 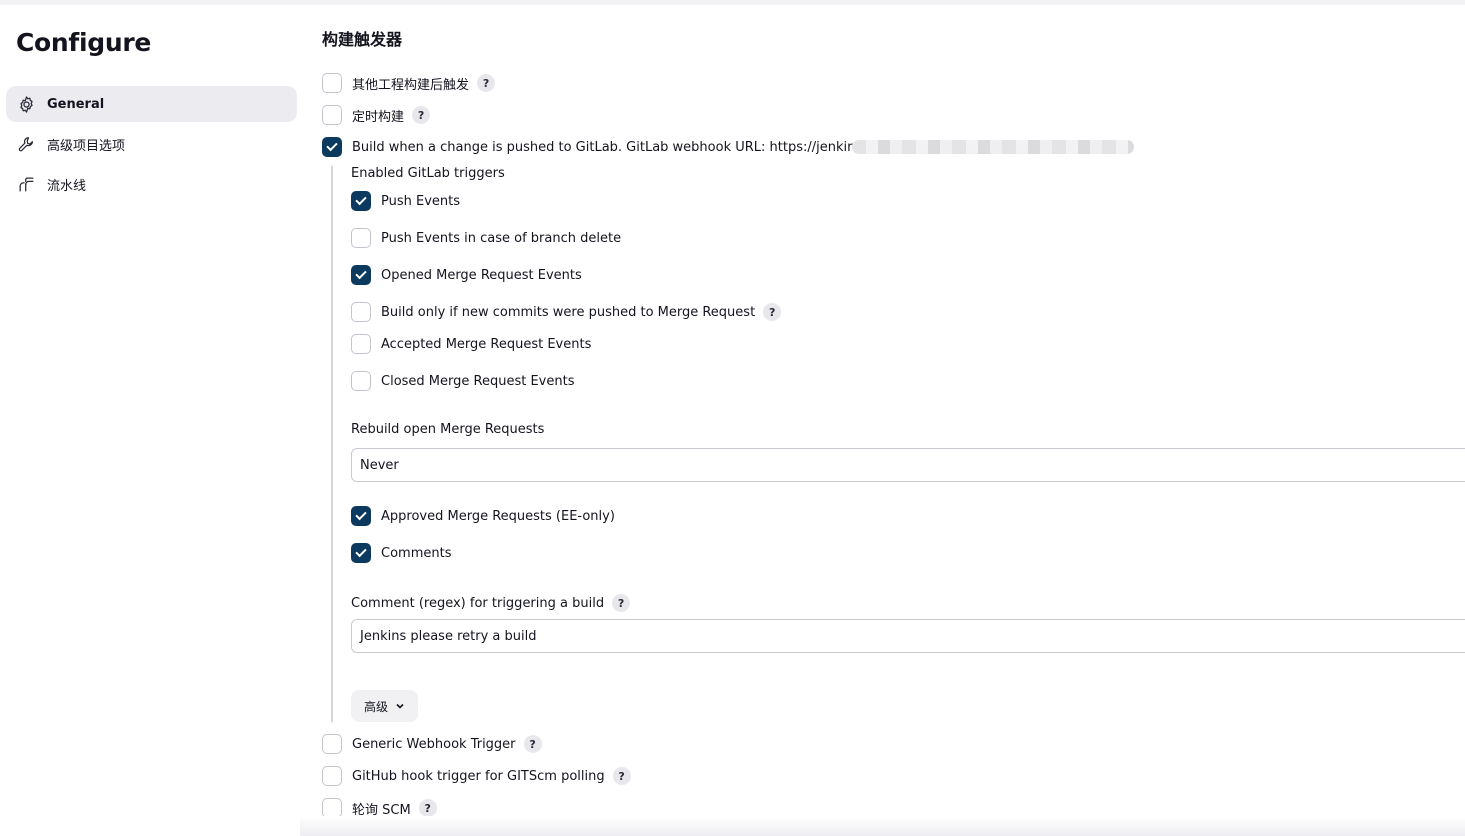 What do you see at coordinates (448, 636) in the screenshot?
I see `comment-regex-value: Jenkins please retry a build` at bounding box center [448, 636].